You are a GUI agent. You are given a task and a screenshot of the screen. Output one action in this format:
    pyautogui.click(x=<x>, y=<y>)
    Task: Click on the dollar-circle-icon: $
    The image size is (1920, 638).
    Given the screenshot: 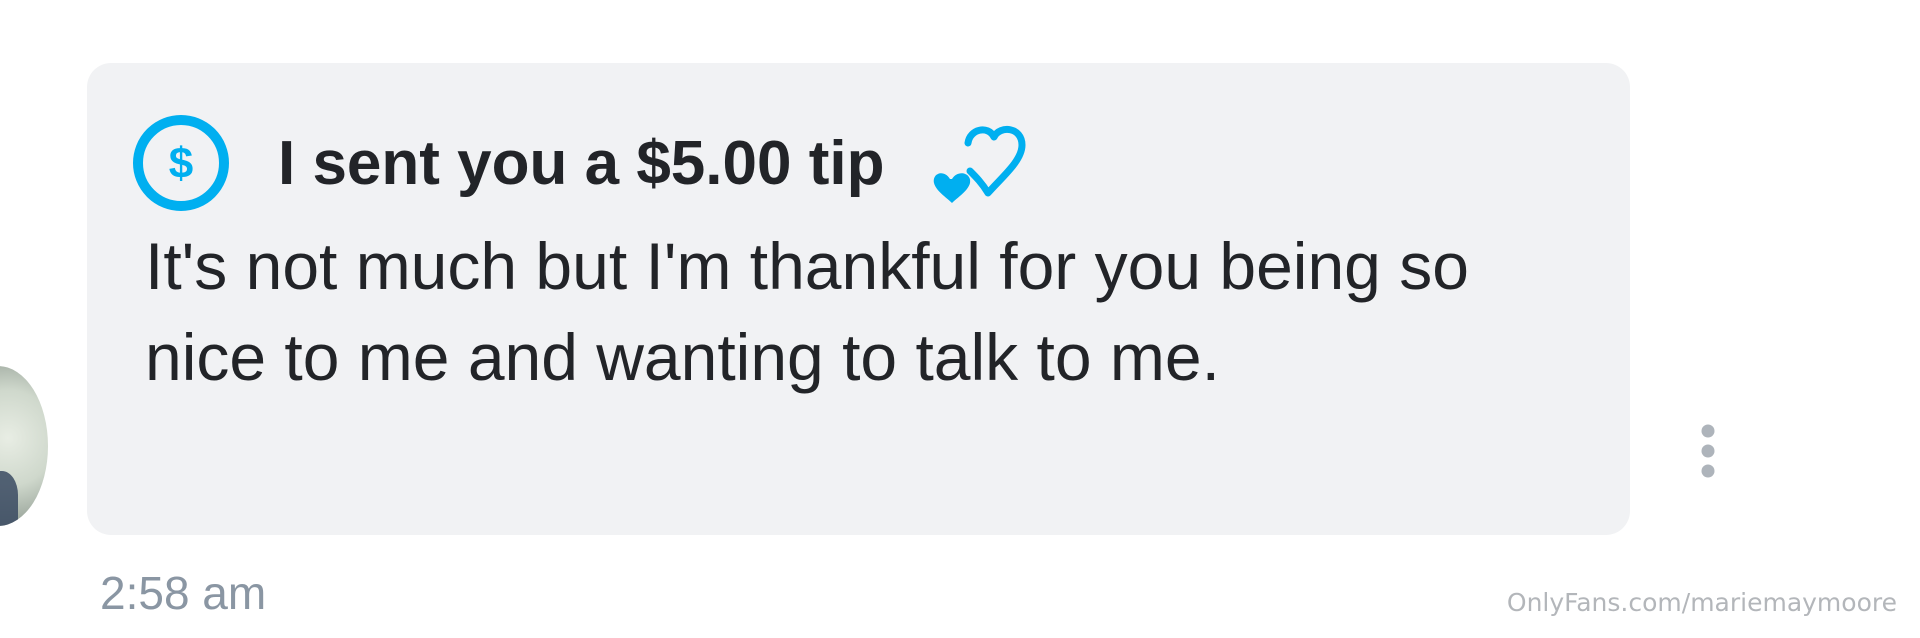 What is the action you would take?
    pyautogui.click(x=181, y=163)
    